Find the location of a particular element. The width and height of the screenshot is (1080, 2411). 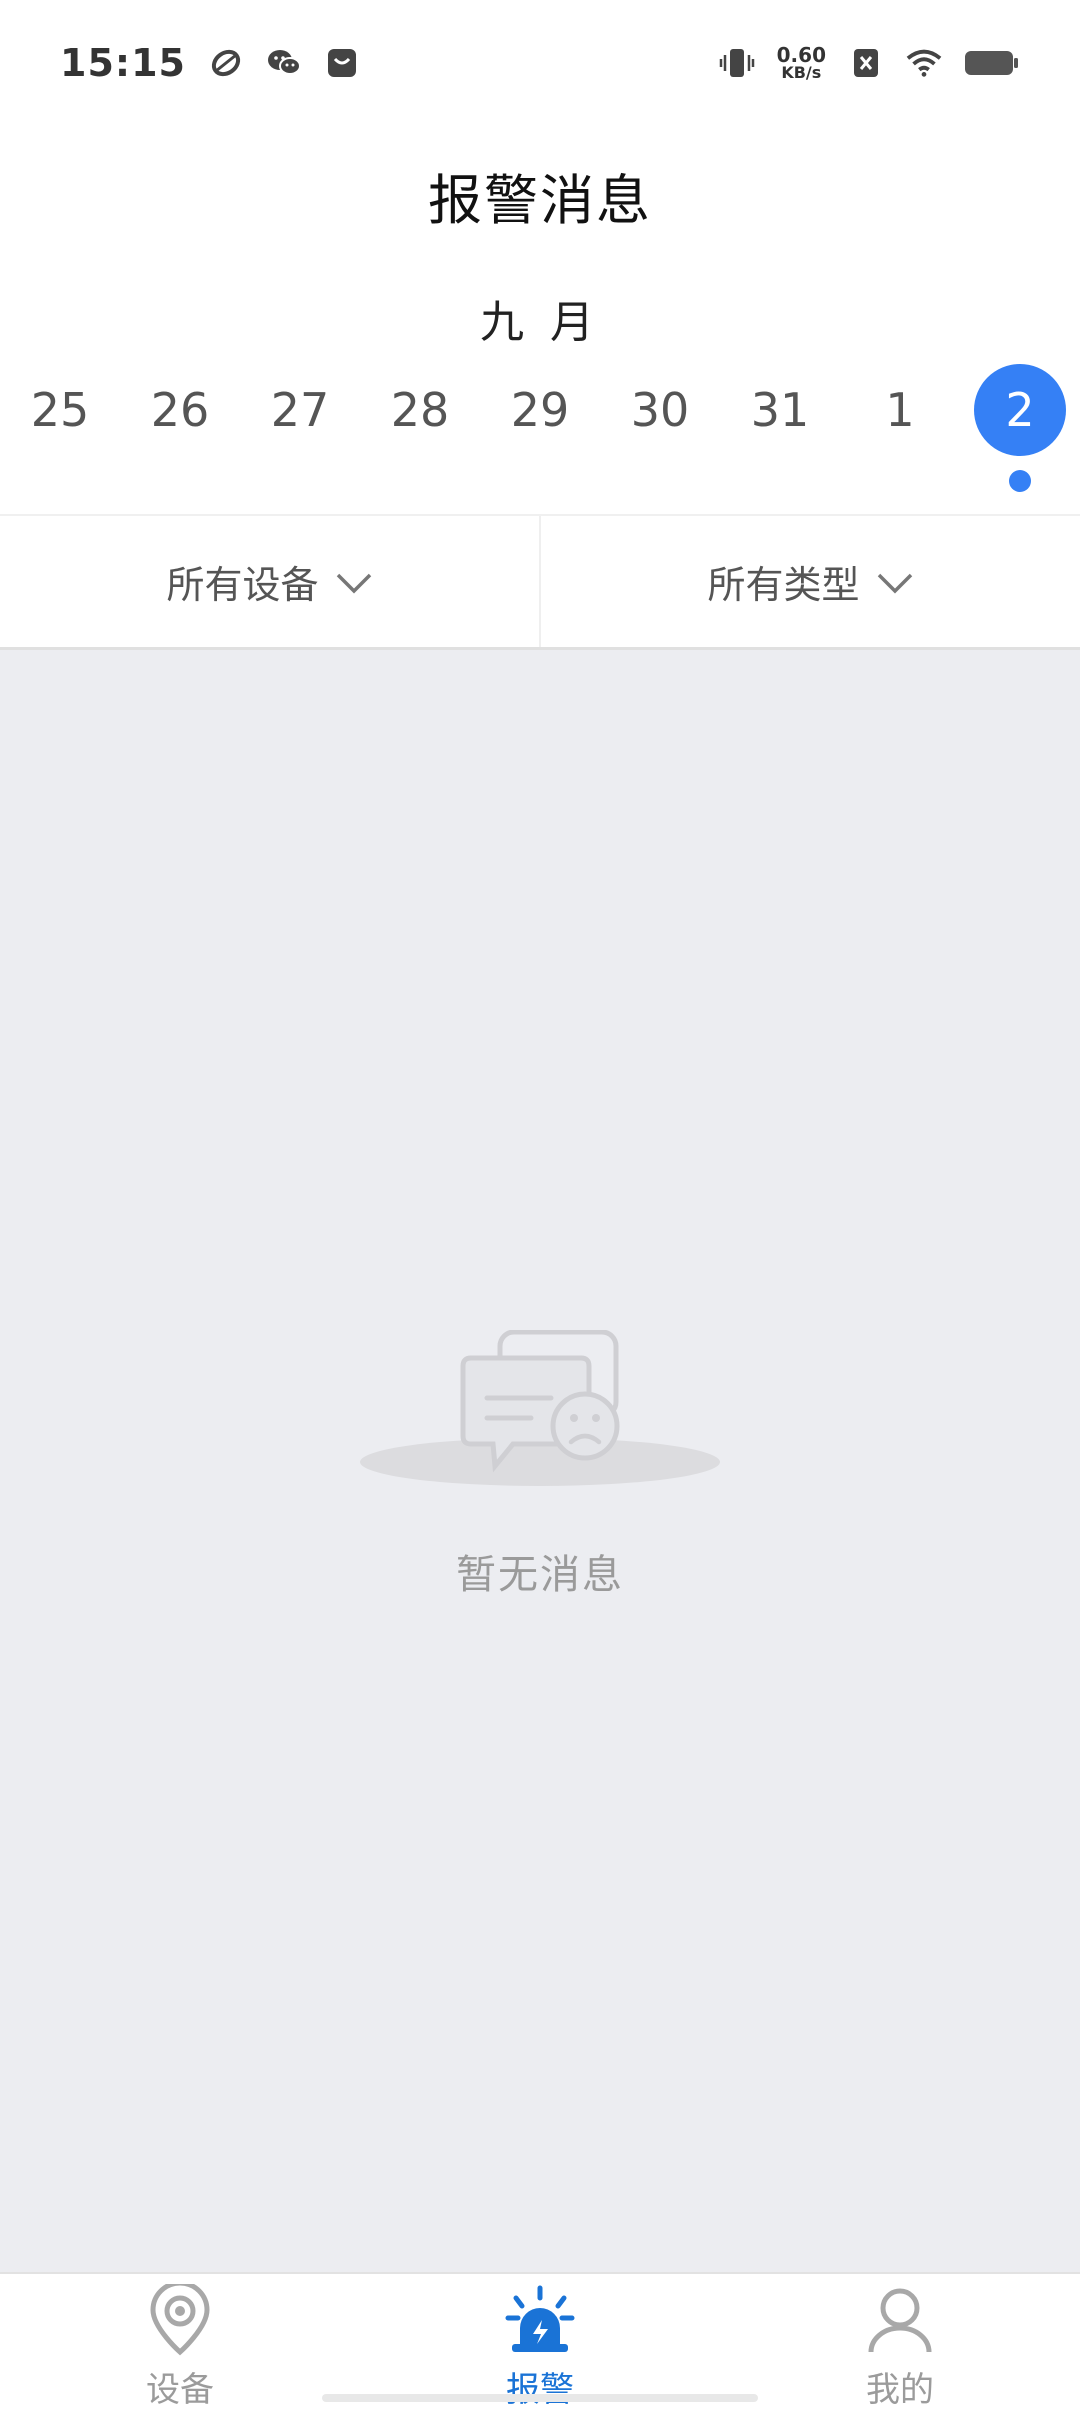

mail-notification-icon is located at coordinates (342, 63).